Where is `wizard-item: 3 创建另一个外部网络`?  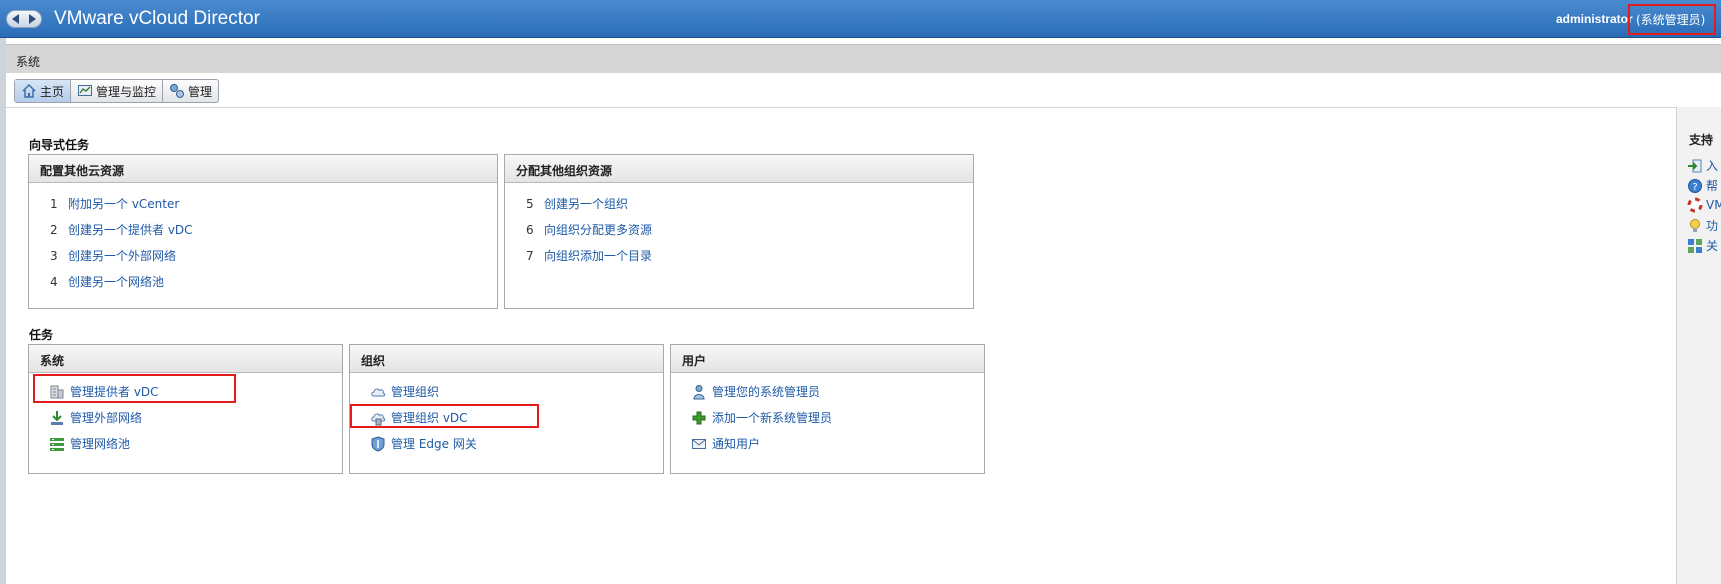
wizard-item: 3 创建另一个外部网络 is located at coordinates (113, 255).